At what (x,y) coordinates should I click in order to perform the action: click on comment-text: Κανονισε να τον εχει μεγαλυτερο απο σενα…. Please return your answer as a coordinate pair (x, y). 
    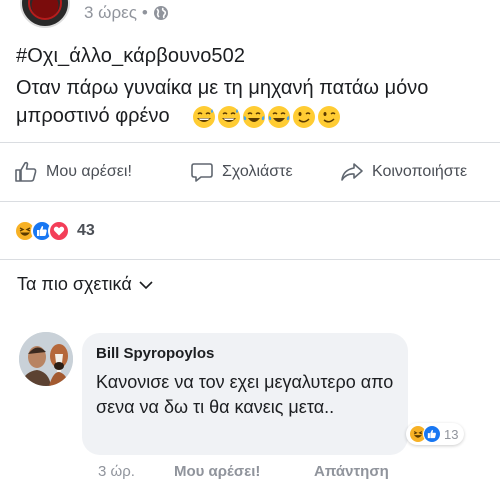
    Looking at the image, I should click on (245, 394).